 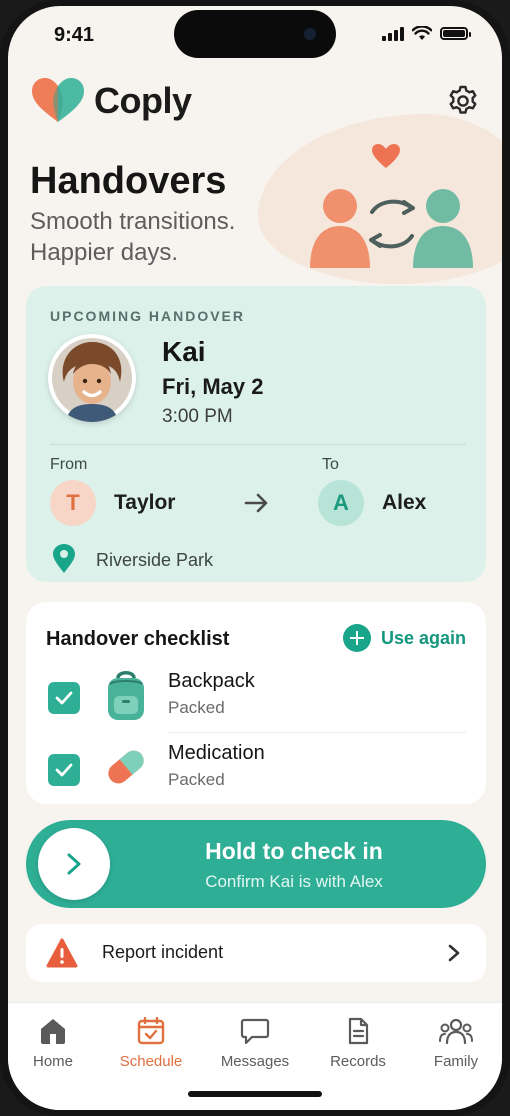 I want to click on to-name: Alex, so click(x=404, y=502).